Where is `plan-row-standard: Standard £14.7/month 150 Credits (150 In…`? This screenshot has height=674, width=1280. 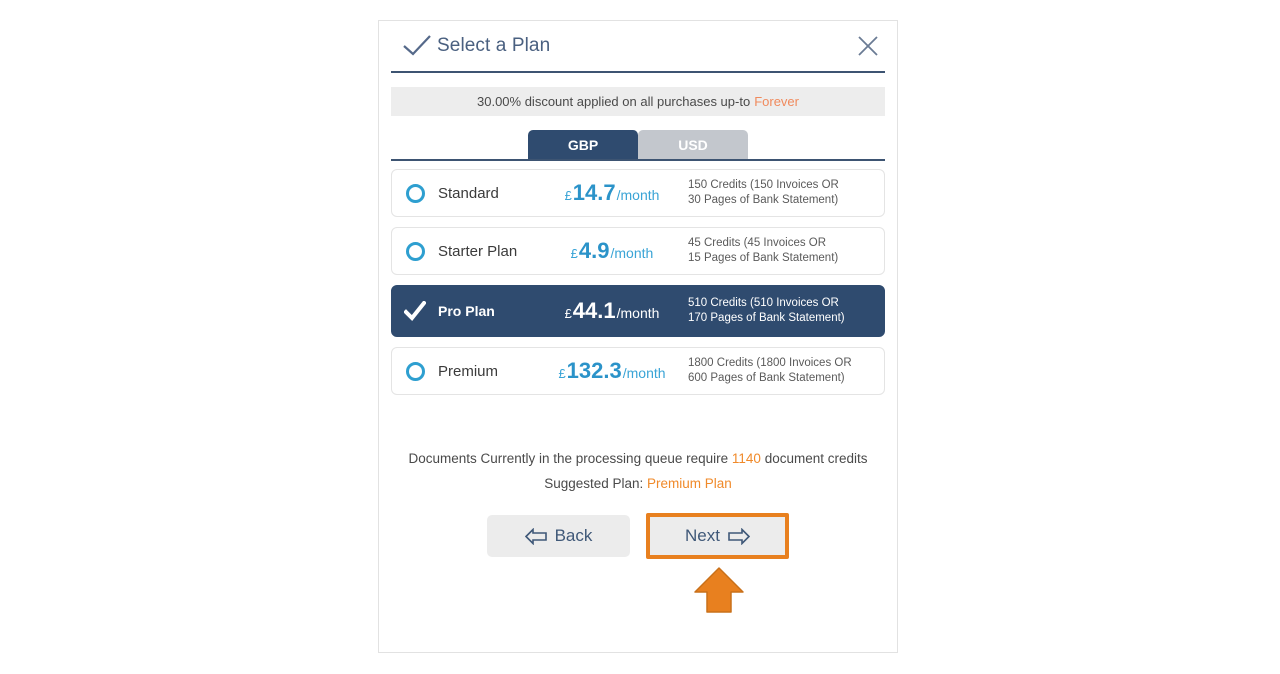
plan-row-standard: Standard £14.7/month 150 Credits (150 In… is located at coordinates (638, 193).